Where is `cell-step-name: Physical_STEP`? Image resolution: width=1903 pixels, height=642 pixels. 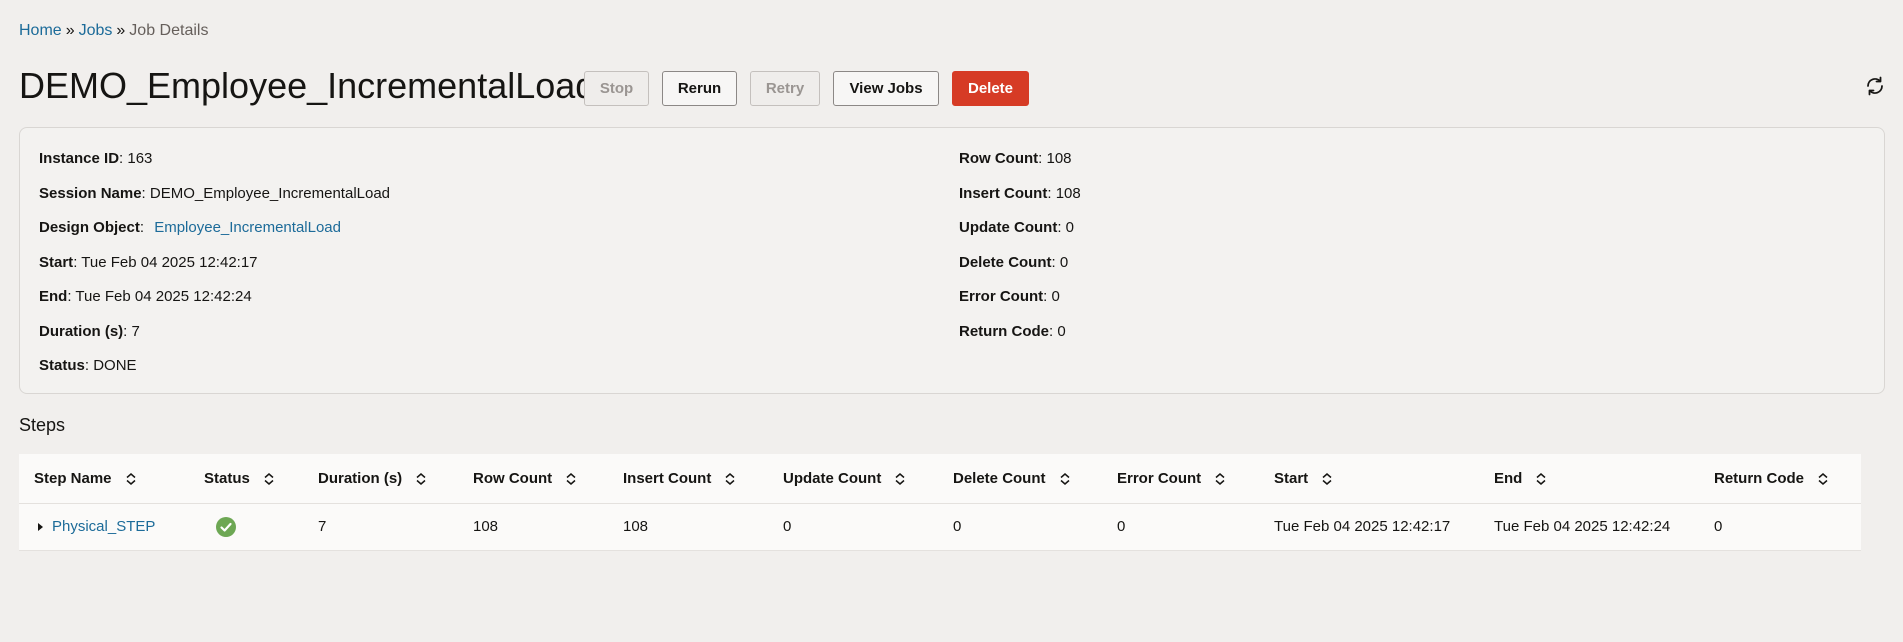
cell-step-name: Physical_STEP is located at coordinates (104, 526).